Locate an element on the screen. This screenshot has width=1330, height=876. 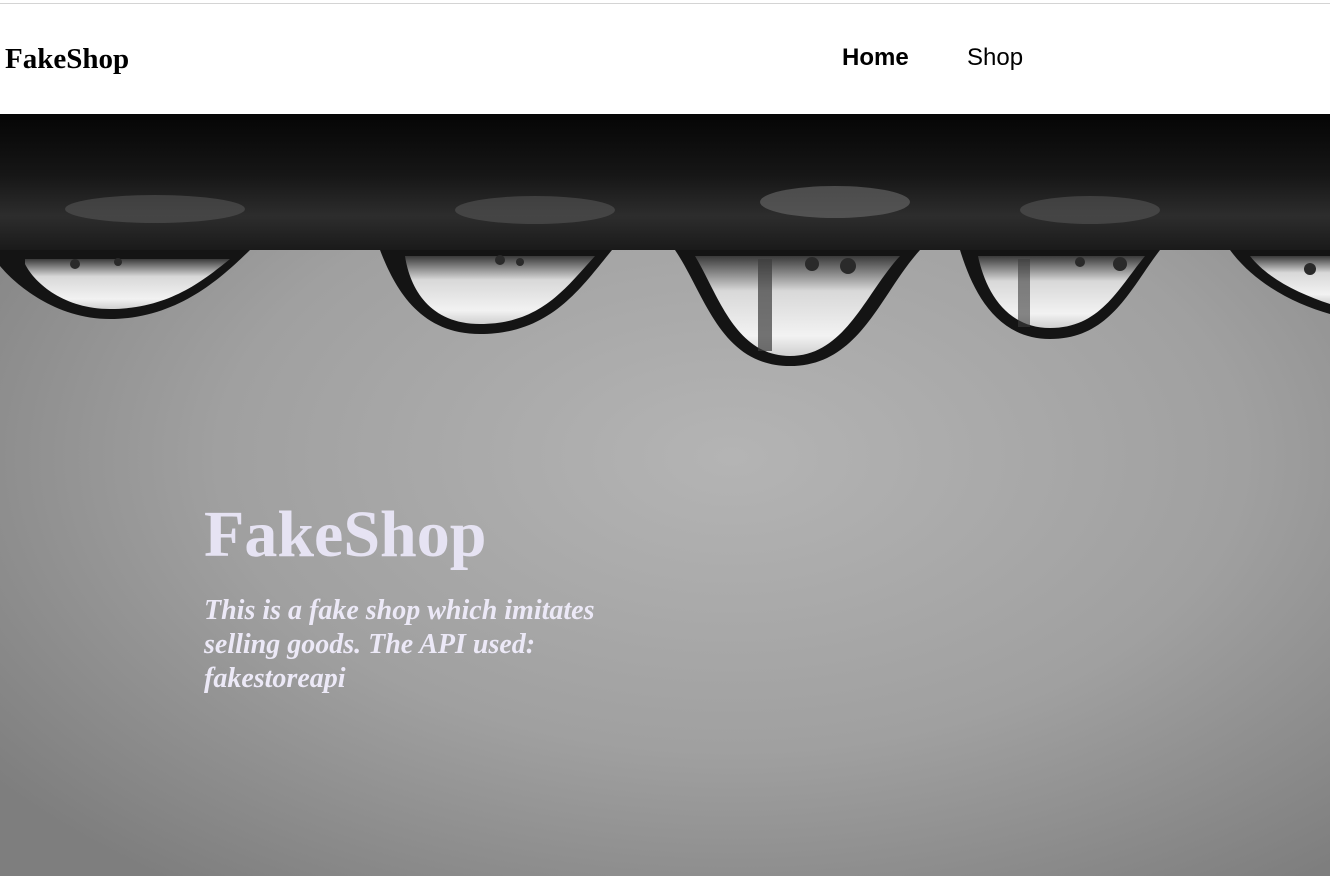
navbar: FakeShop Home Shop is located at coordinates (665, 59).